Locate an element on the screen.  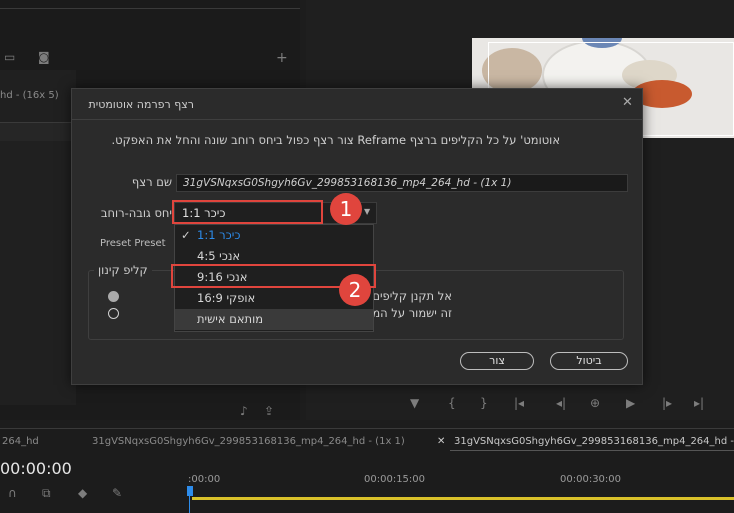
overwrite-icon: ⇪ is located at coordinates (269, 411).